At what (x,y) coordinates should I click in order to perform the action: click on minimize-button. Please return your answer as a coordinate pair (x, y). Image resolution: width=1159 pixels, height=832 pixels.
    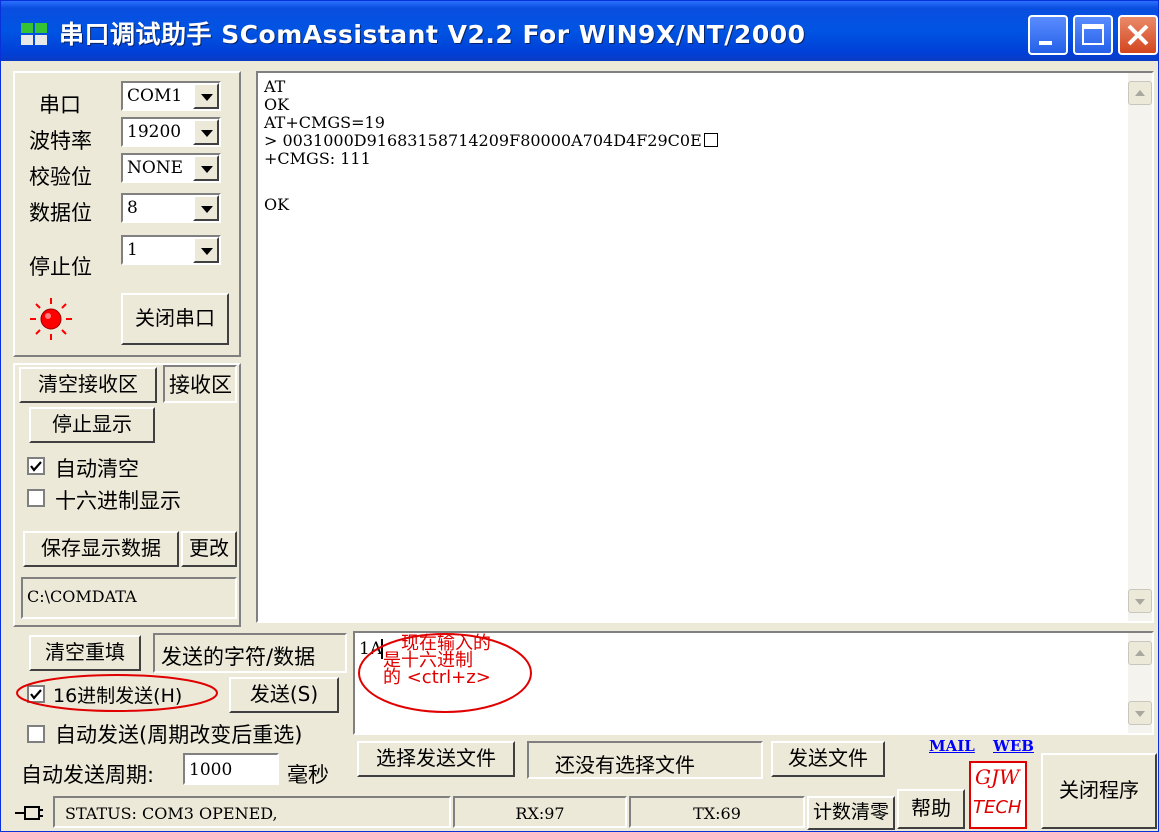
    Looking at the image, I should click on (1048, 35).